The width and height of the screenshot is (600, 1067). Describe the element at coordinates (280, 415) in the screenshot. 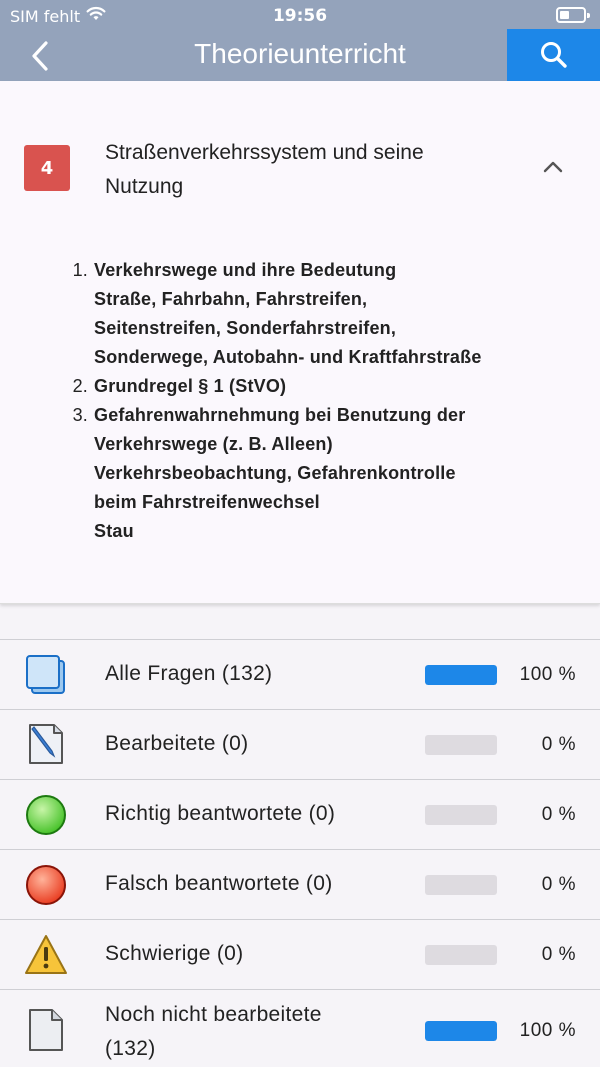

I see `topic-line: Gefahrenwahrnehmung bei Benutzung der` at that location.